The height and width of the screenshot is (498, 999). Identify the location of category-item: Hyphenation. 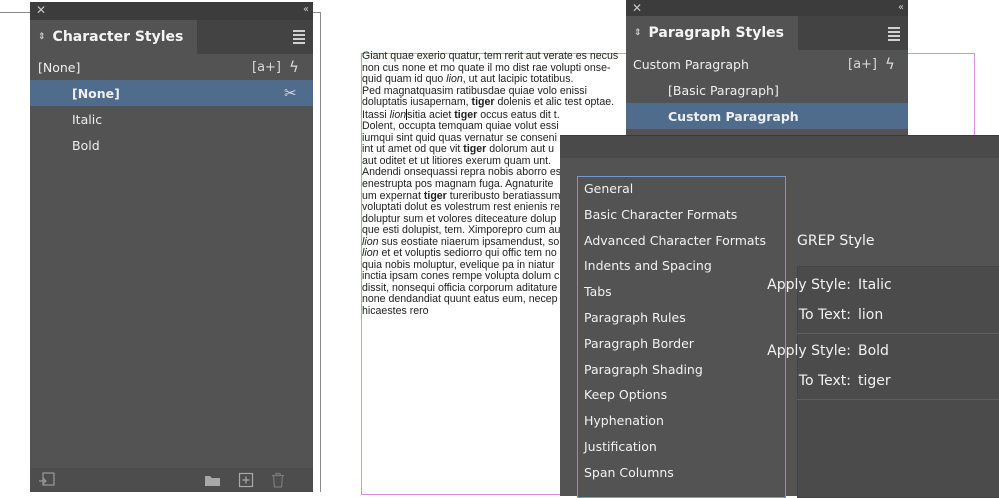
(624, 420).